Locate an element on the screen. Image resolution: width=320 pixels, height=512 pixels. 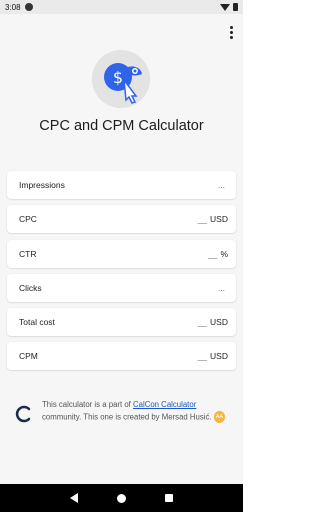
wifi-icon is located at coordinates (225, 7).